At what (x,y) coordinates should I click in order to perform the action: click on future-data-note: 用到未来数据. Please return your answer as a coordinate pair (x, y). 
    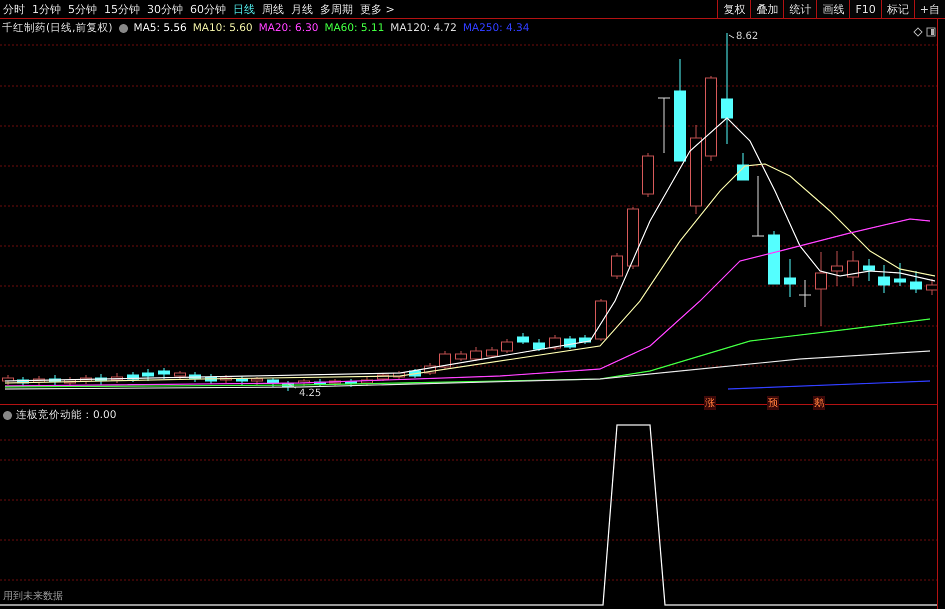
    Looking at the image, I should click on (33, 596).